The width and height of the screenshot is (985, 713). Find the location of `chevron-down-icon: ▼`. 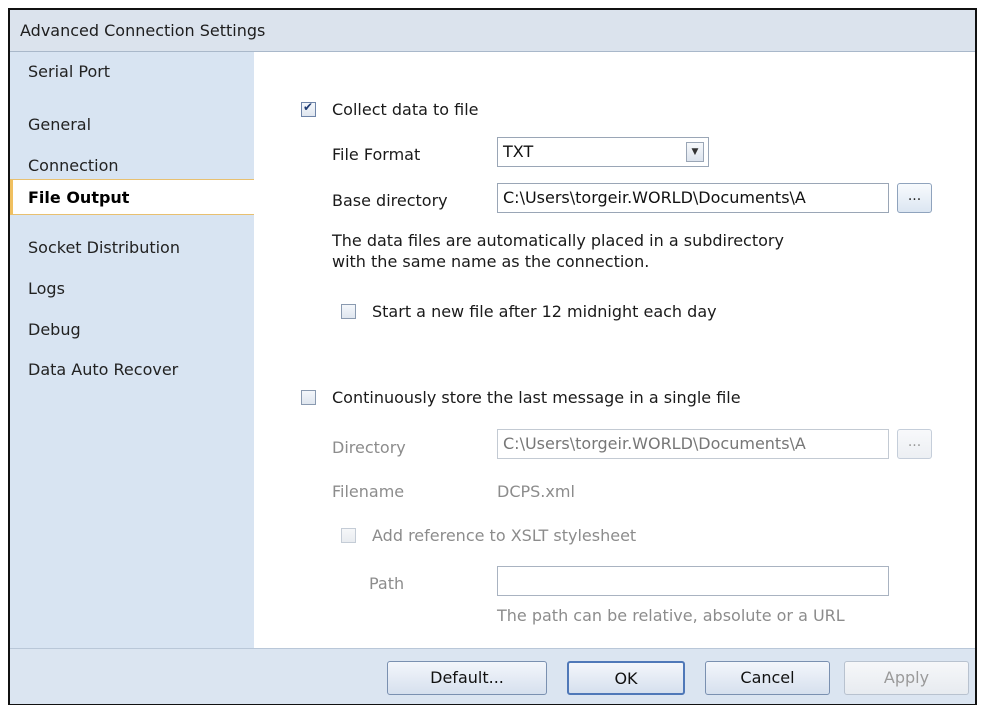

chevron-down-icon: ▼ is located at coordinates (695, 152).